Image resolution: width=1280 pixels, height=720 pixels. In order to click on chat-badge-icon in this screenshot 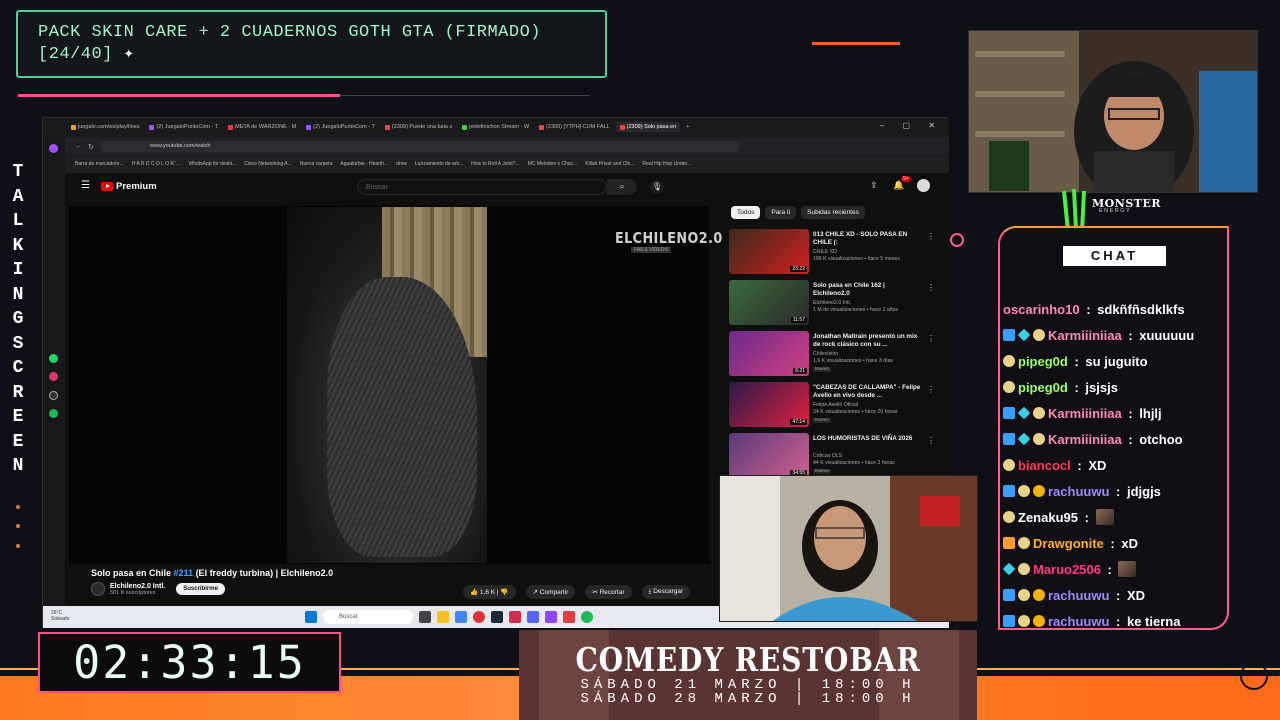, I will do `click(1009, 413)`.